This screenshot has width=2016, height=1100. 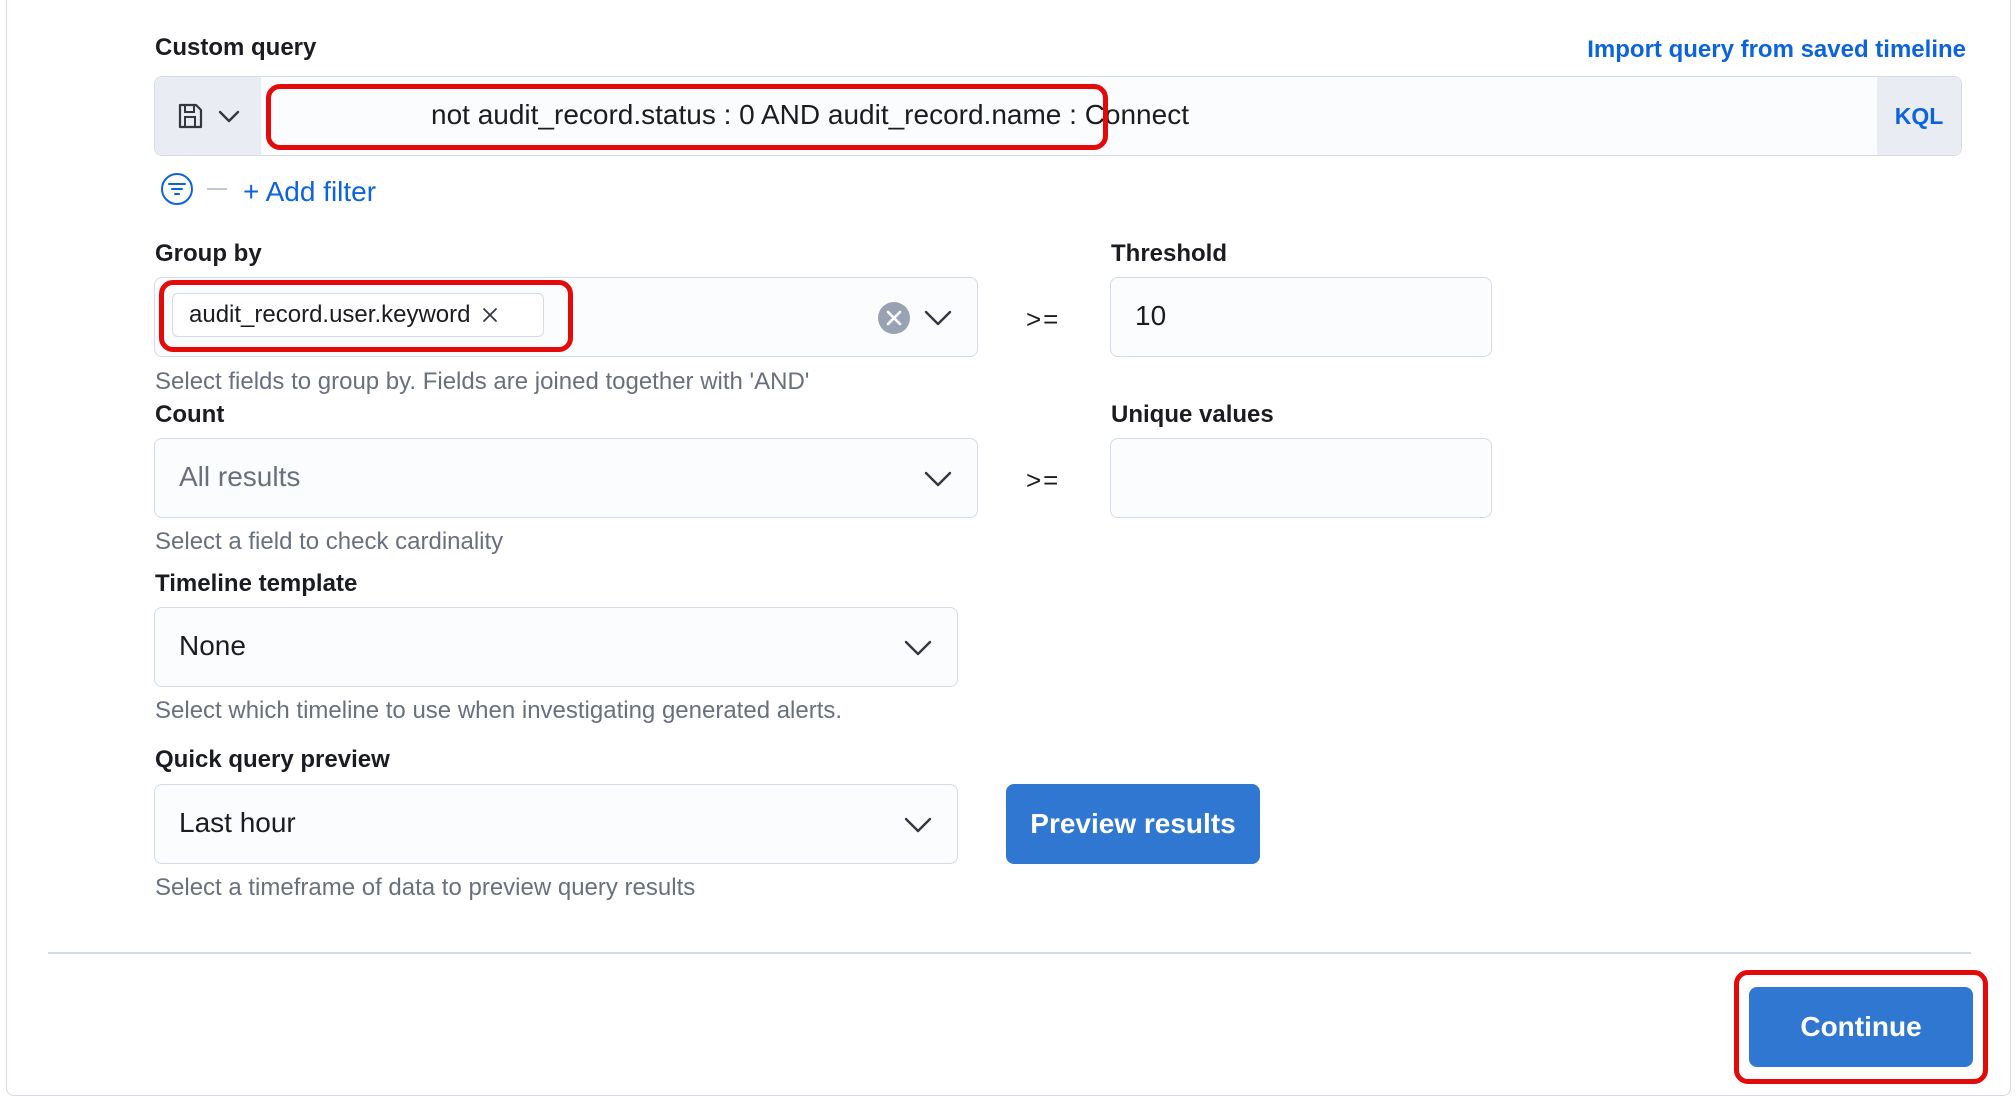 I want to click on timeframe-value: Last hour, so click(x=237, y=822).